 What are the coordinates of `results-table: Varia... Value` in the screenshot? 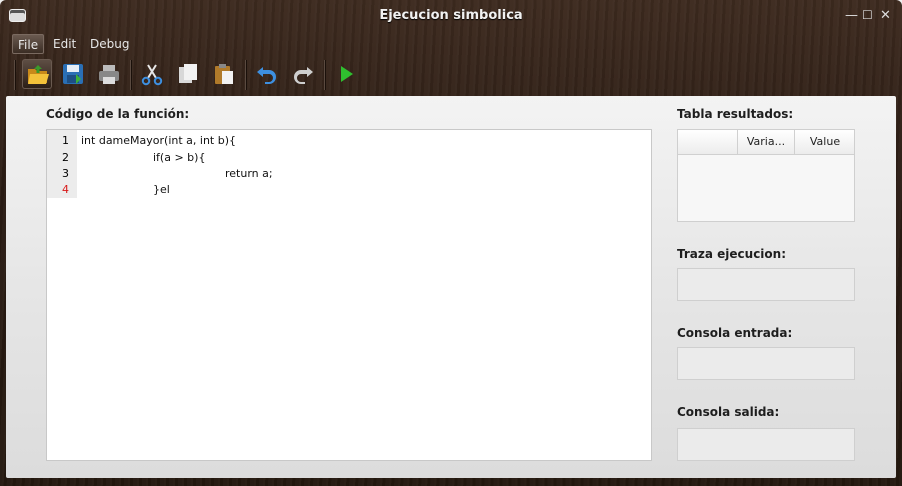 It's located at (766, 175).